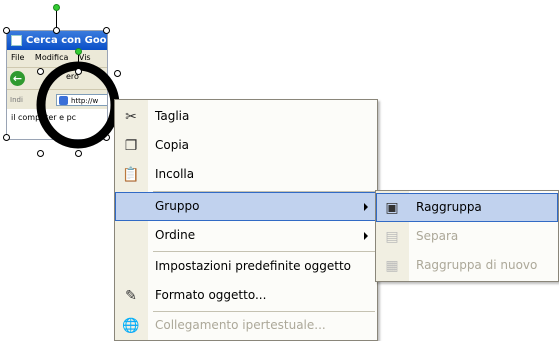  I want to click on menu-item-label: Copia, so click(172, 145).